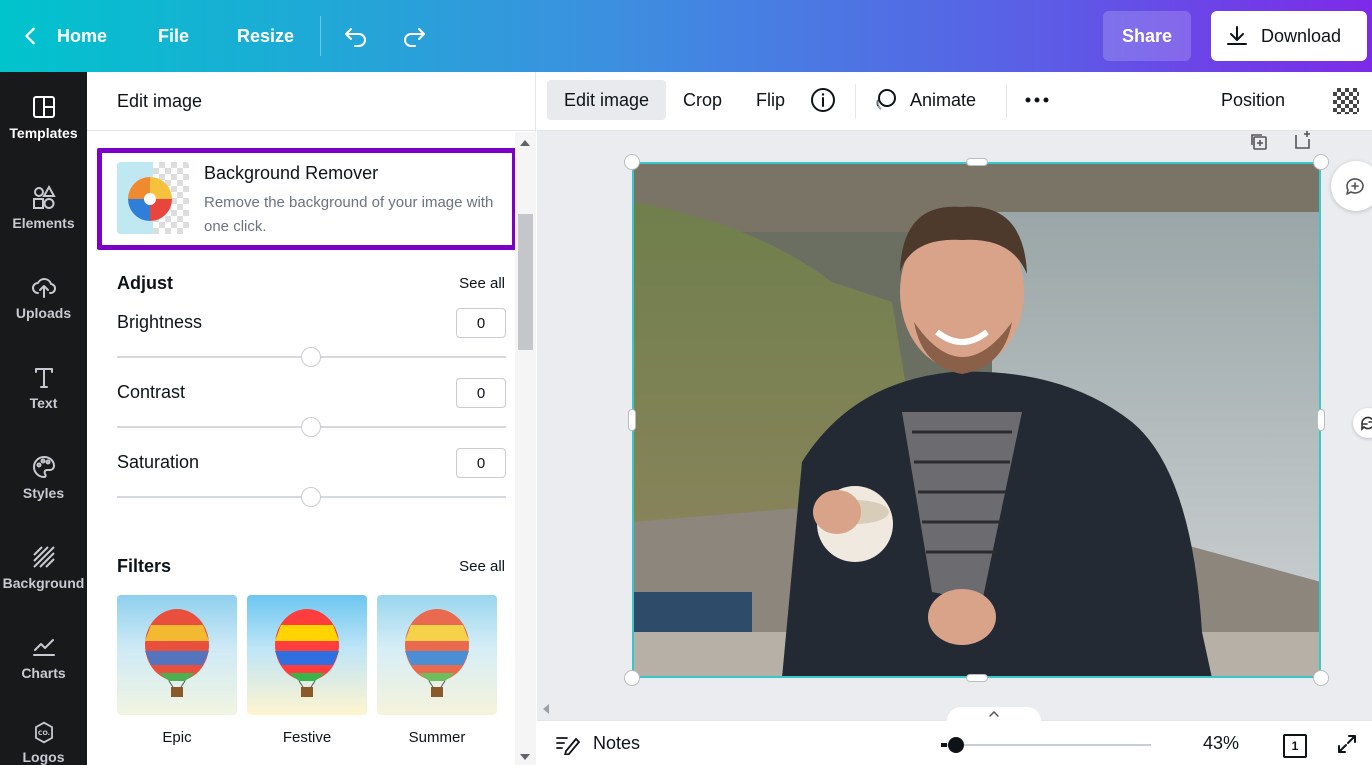  I want to click on rail-item-text: Text, so click(43, 387).